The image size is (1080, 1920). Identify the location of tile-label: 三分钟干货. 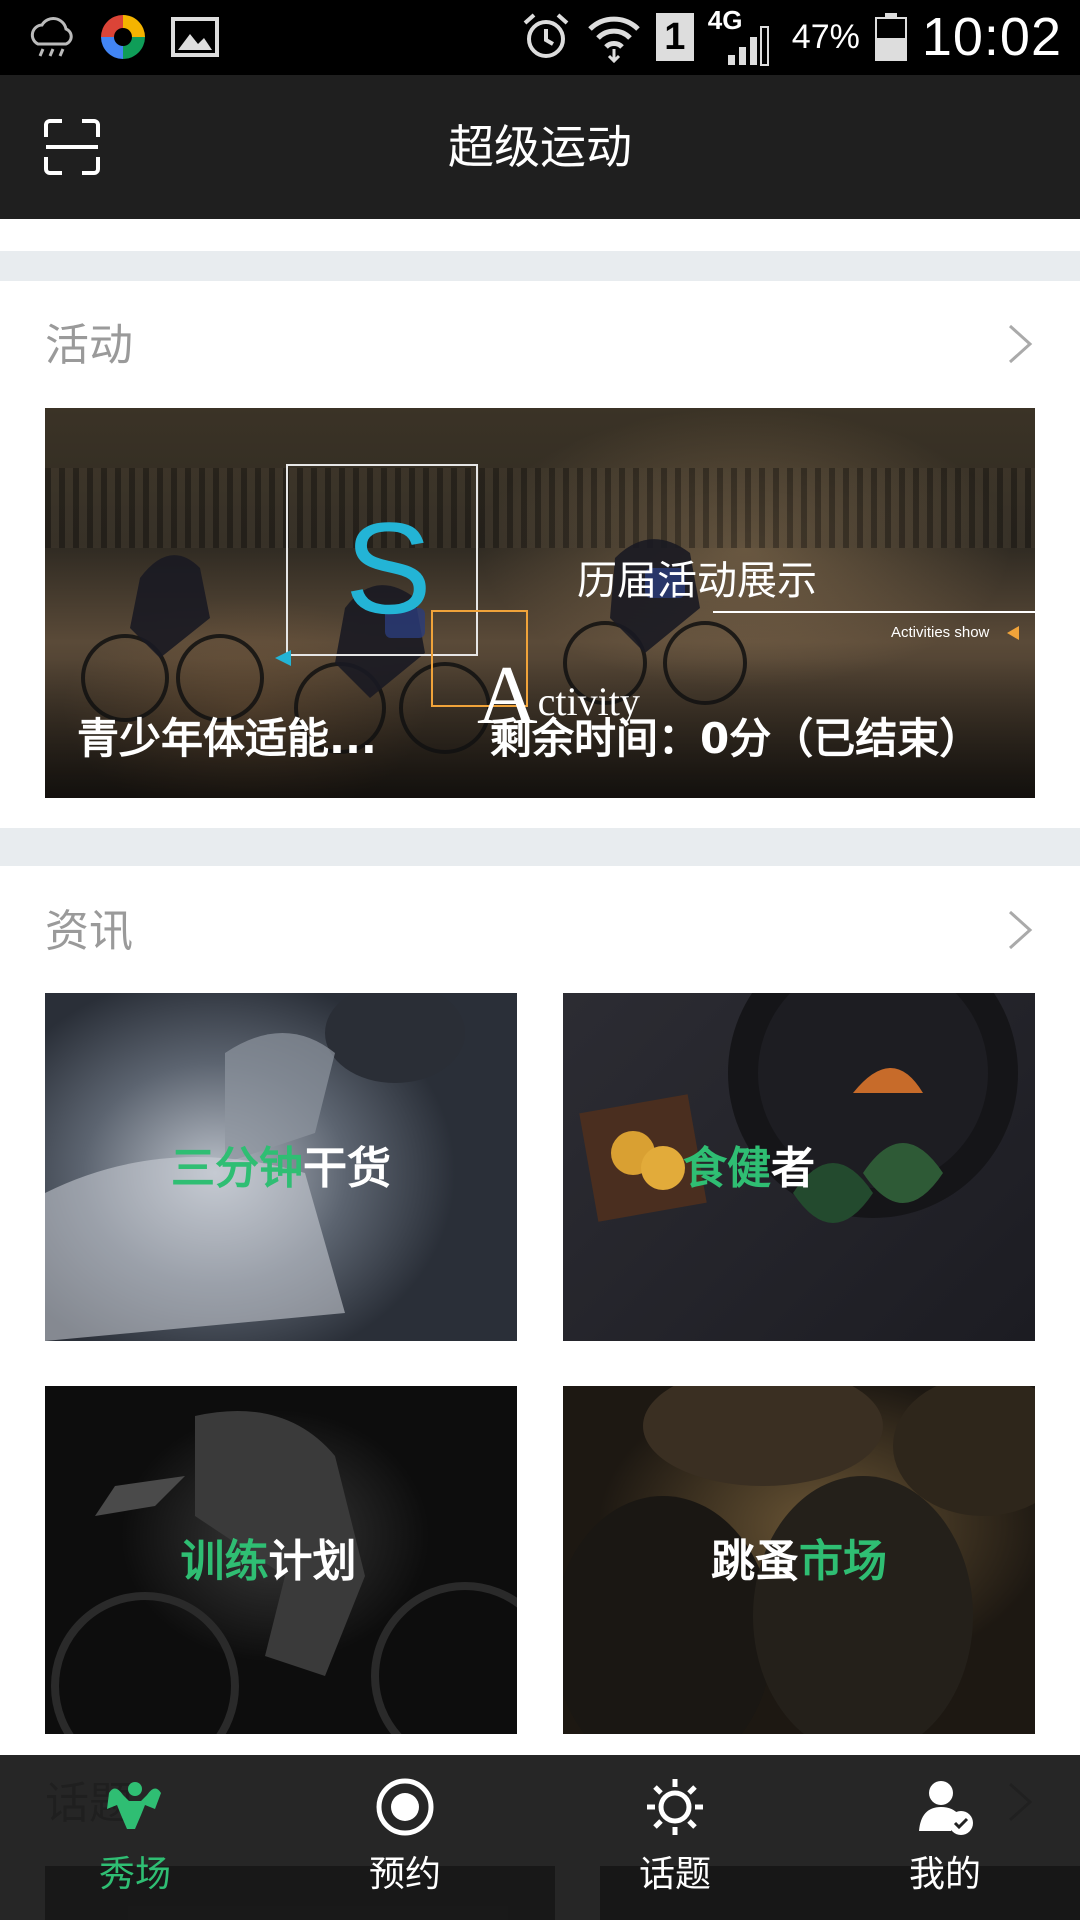
(281, 1168).